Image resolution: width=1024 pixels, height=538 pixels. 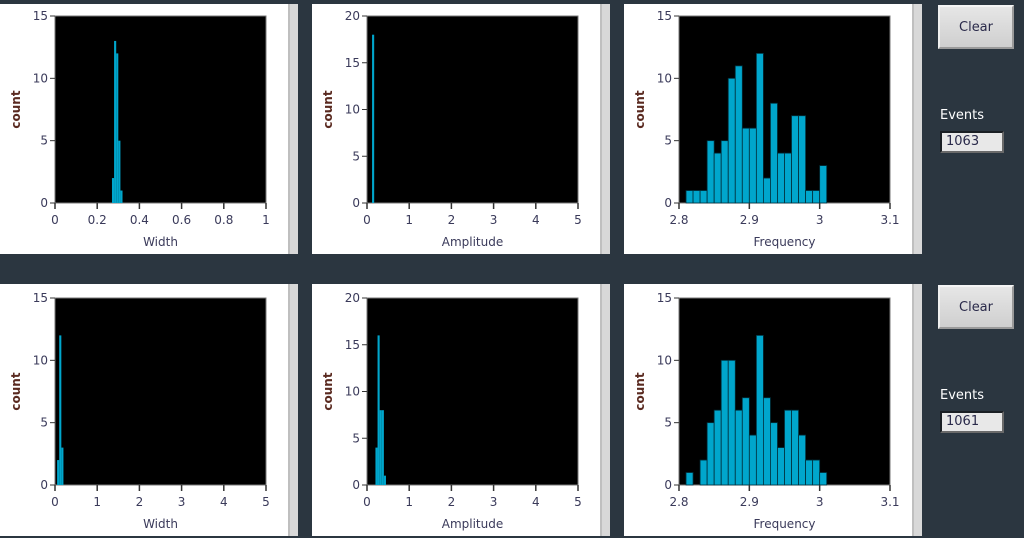 I want to click on histogram-width-1: 0 5 10 15 0 0.2 0.4 0.6 0.8 1 Width count, so click(x=149, y=129).